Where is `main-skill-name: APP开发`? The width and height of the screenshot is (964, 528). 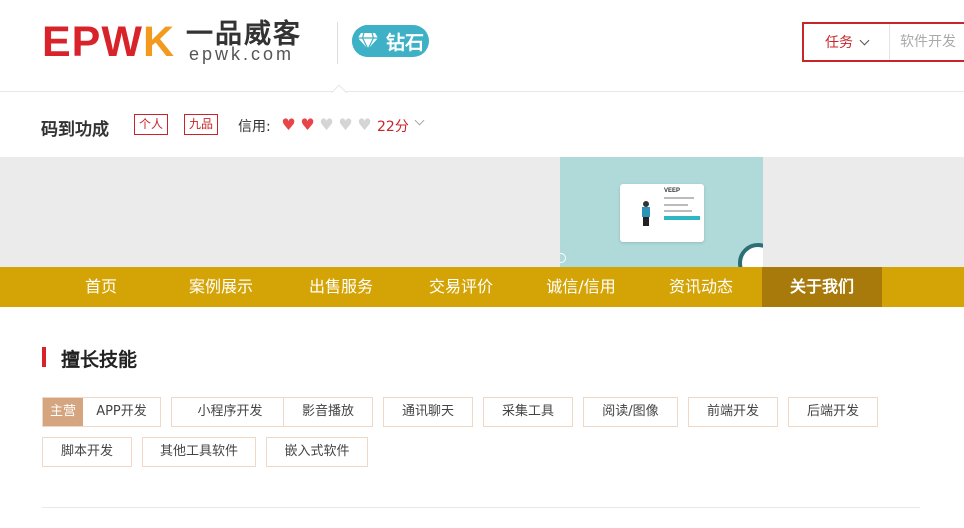 main-skill-name: APP开发 is located at coordinates (121, 411).